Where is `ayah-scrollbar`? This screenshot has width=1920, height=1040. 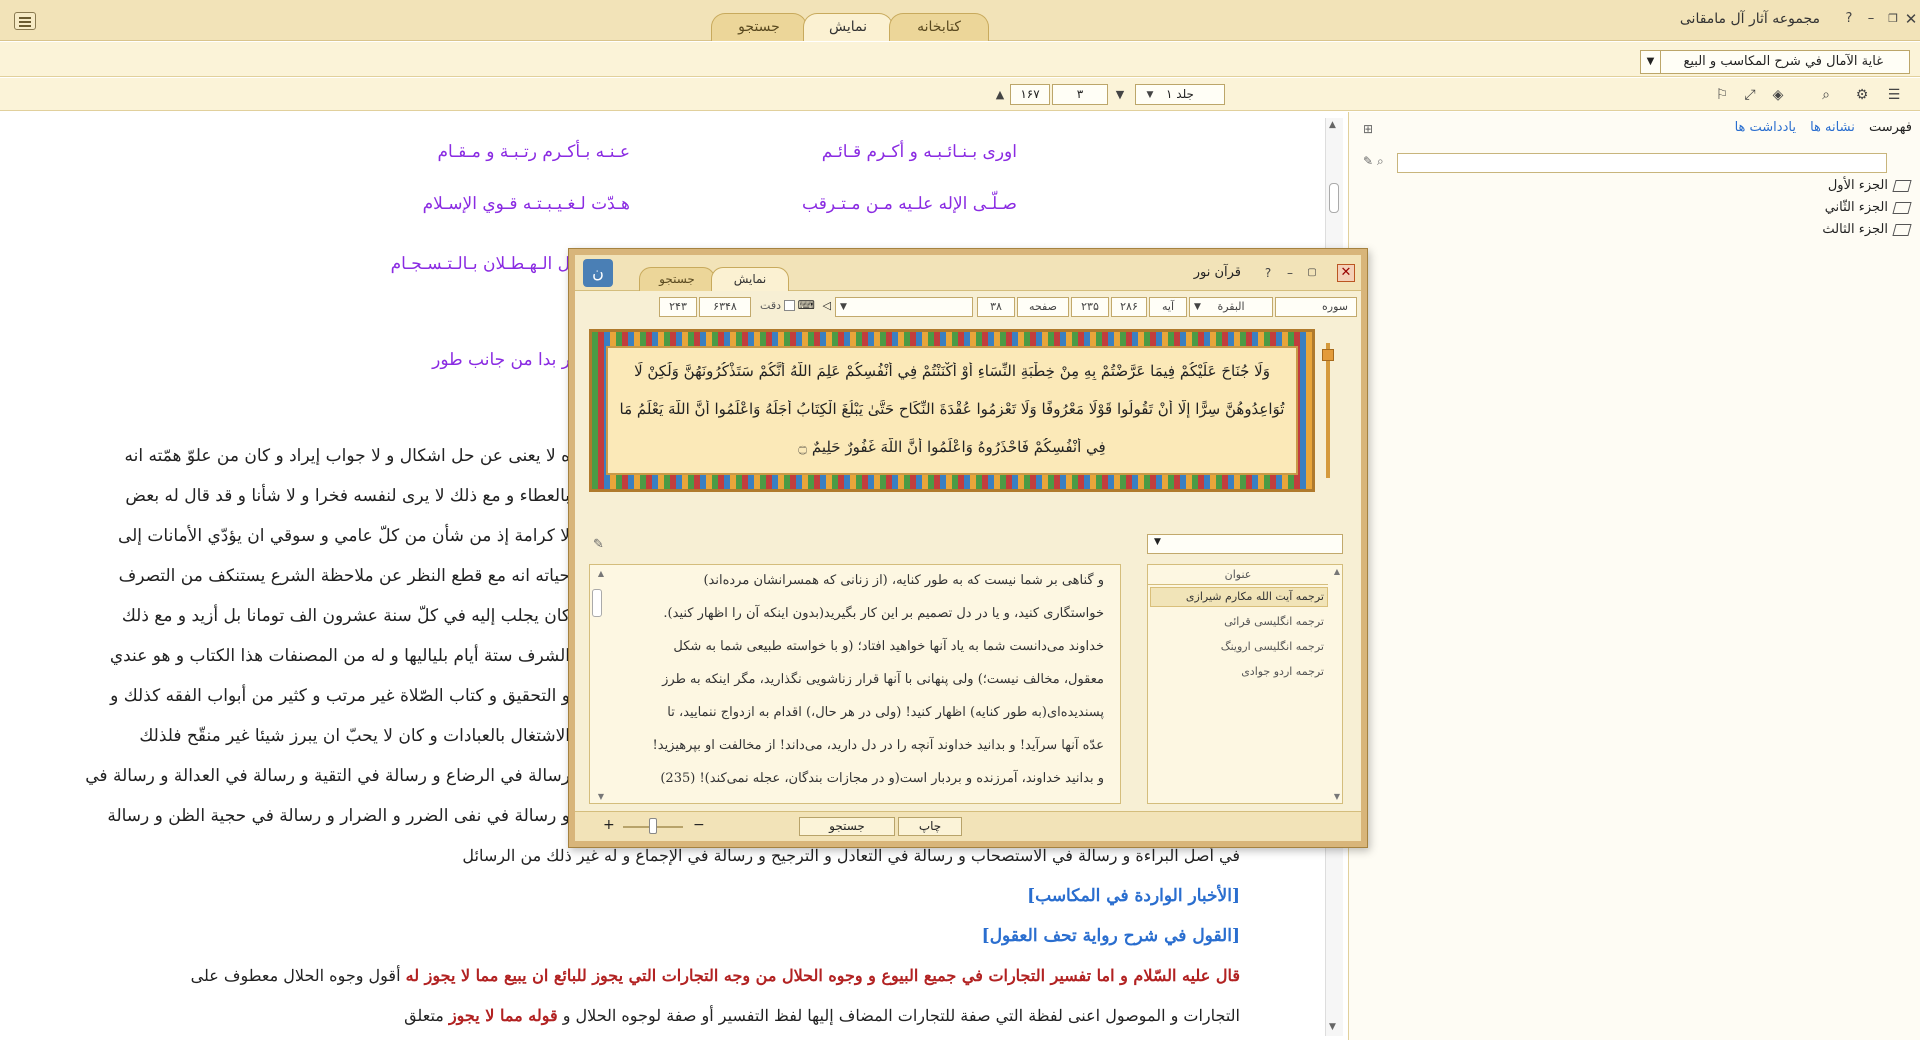
ayah-scrollbar is located at coordinates (1328, 410).